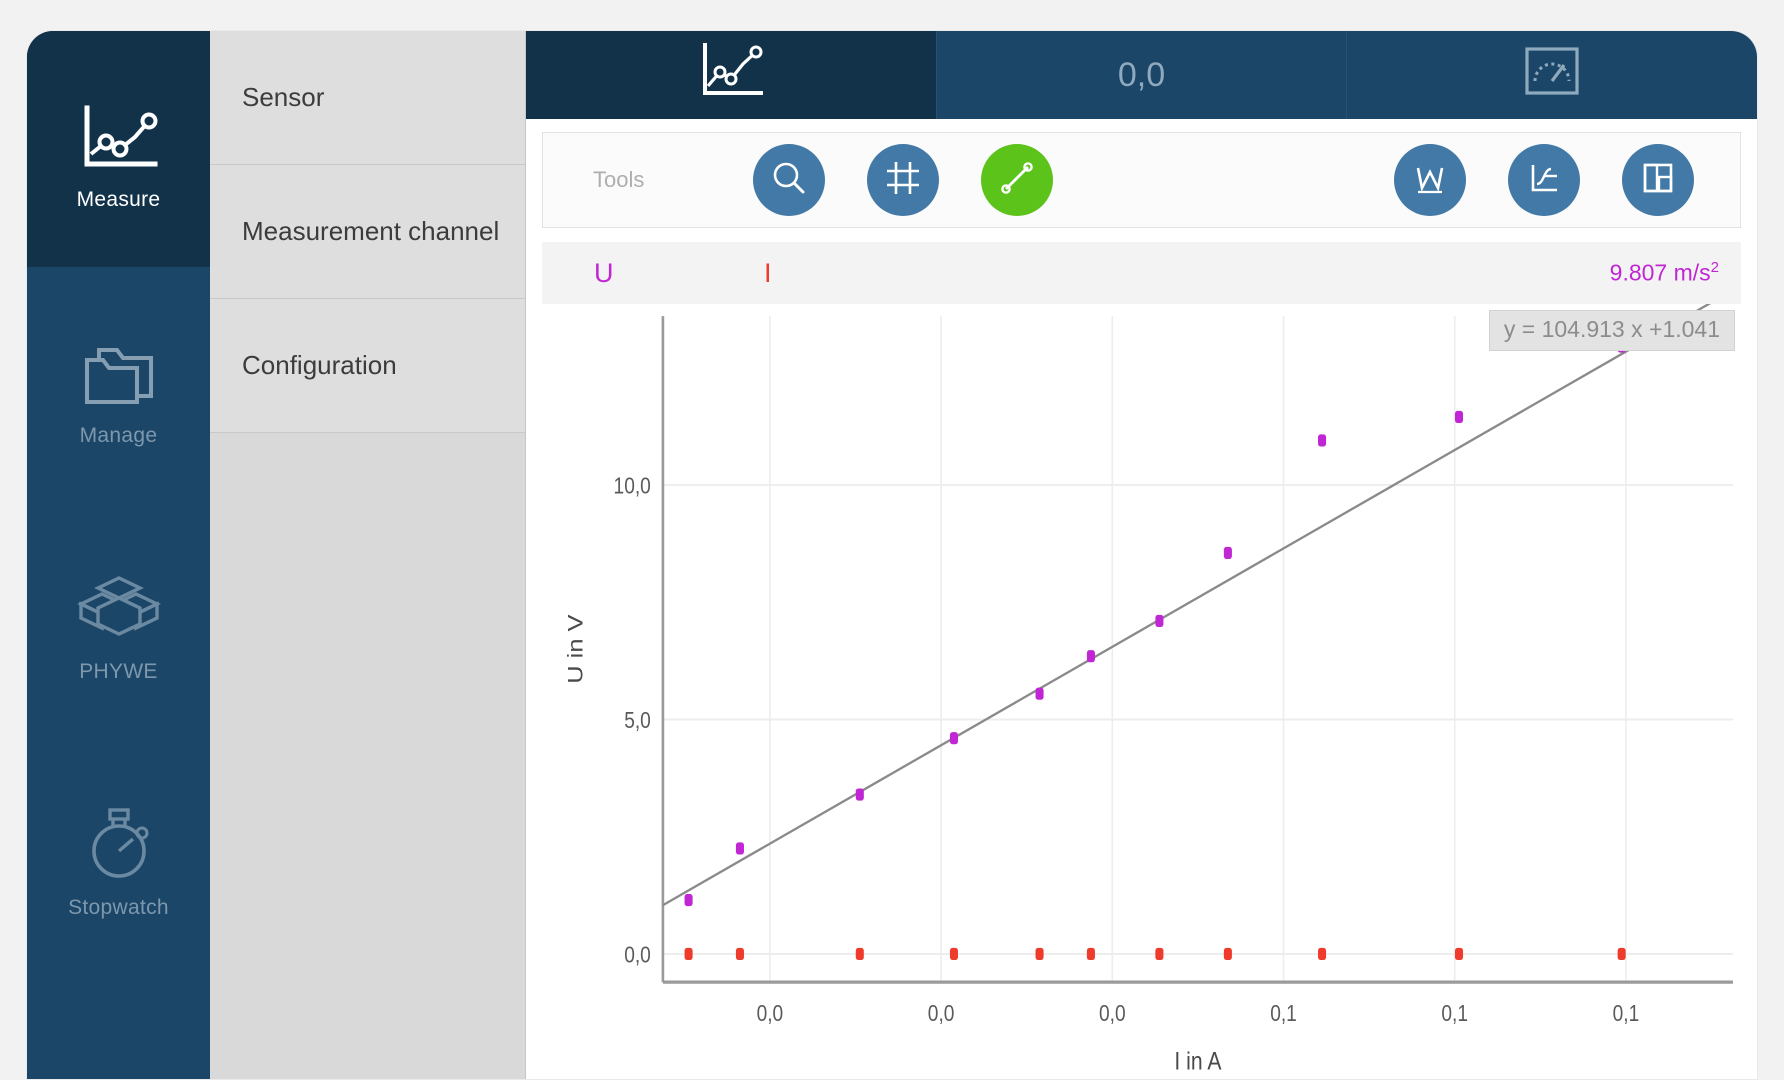 The height and width of the screenshot is (1080, 1784). Describe the element at coordinates (679, 273) in the screenshot. I see `legend-channel-u: U` at that location.